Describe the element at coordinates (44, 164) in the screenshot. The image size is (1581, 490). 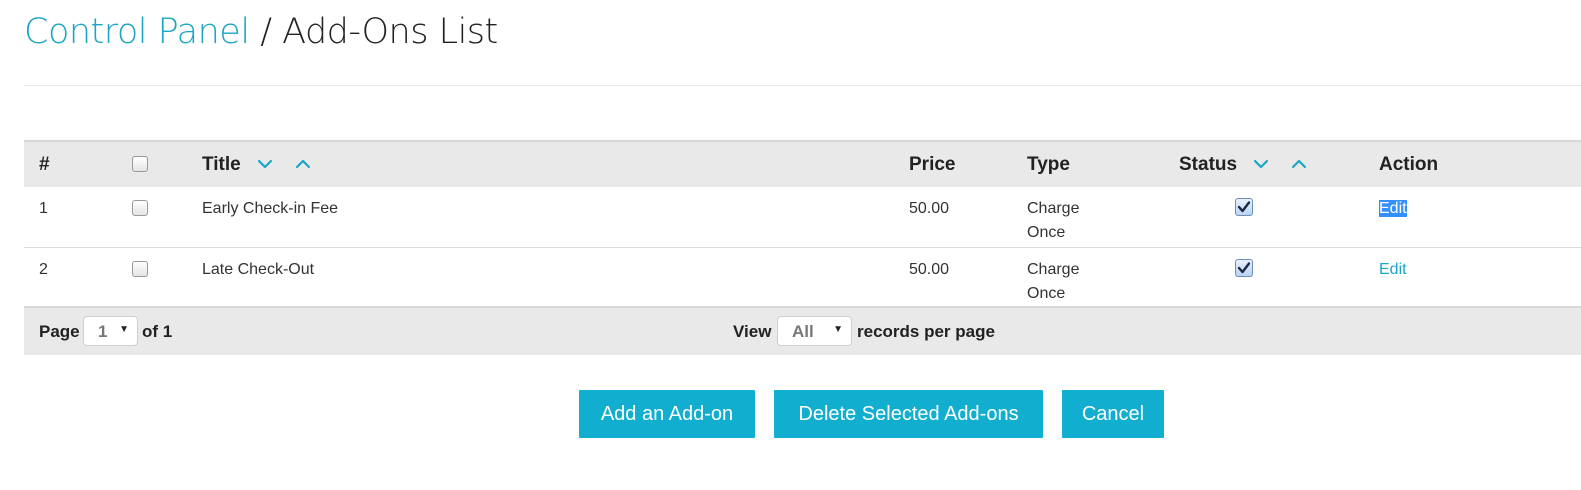
I see `column-header-number: #` at that location.